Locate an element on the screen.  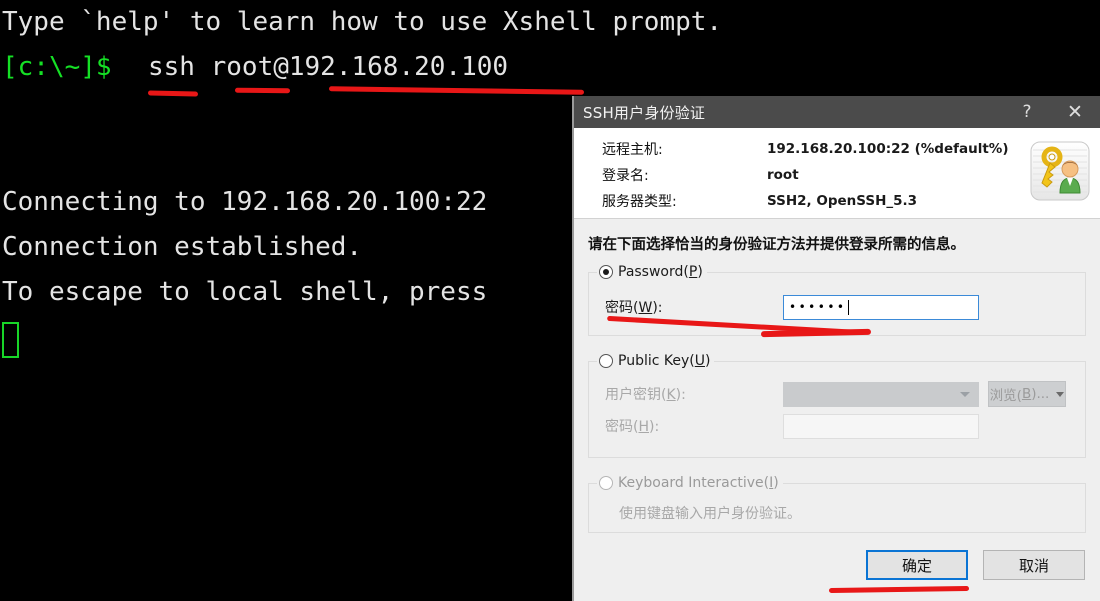
info-row-username: 登录名: root is located at coordinates (837, 175).